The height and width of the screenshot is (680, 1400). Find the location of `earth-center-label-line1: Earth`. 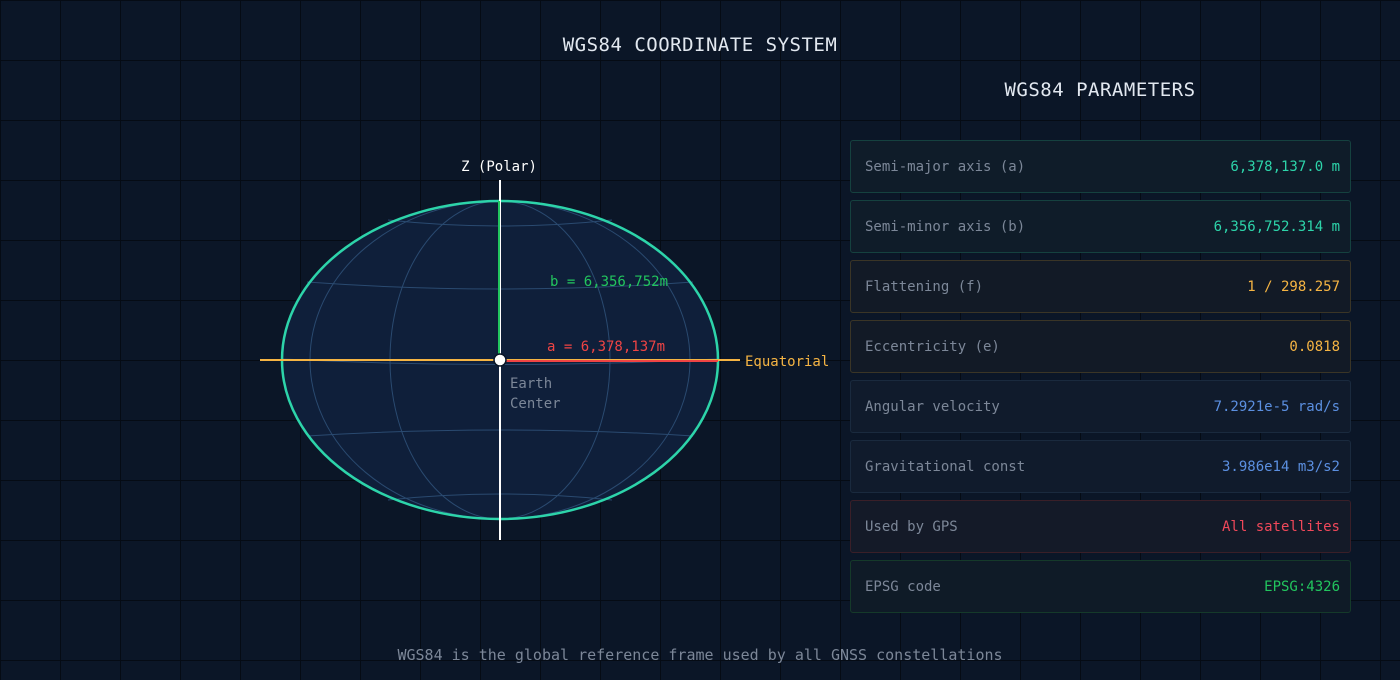

earth-center-label-line1: Earth is located at coordinates (531, 384).